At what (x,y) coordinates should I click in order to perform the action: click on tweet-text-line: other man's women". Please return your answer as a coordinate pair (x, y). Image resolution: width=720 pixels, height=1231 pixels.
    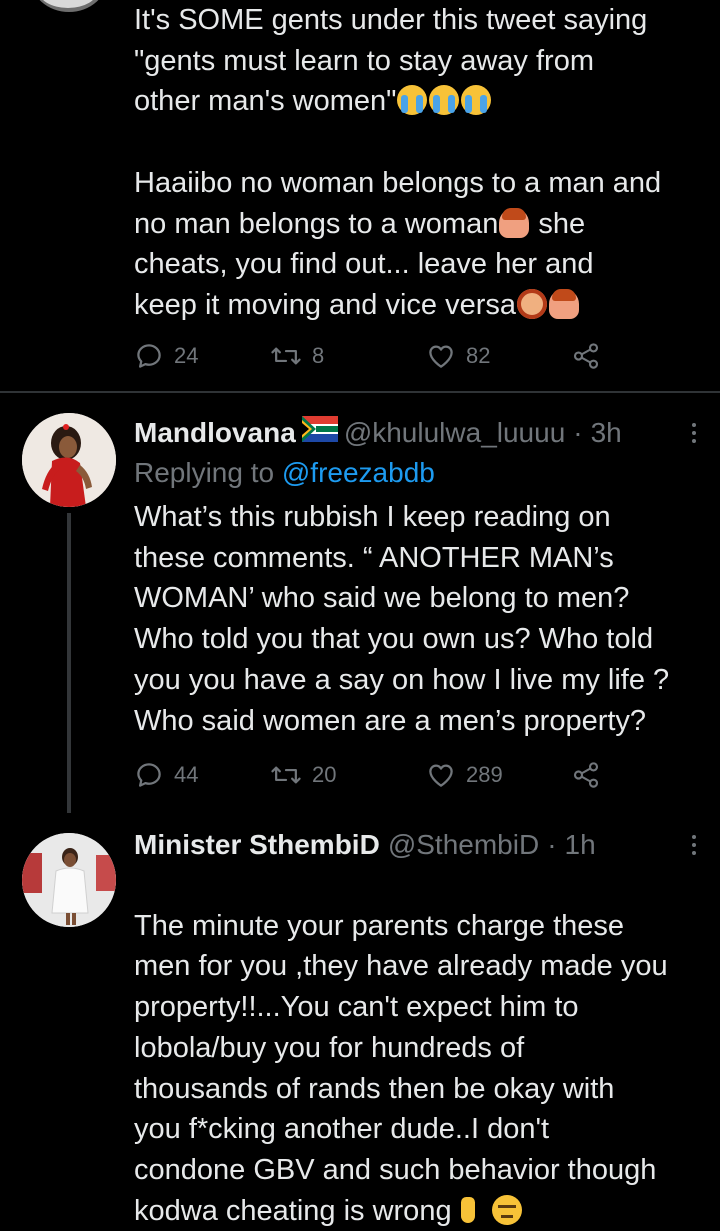
    Looking at the image, I should click on (265, 101).